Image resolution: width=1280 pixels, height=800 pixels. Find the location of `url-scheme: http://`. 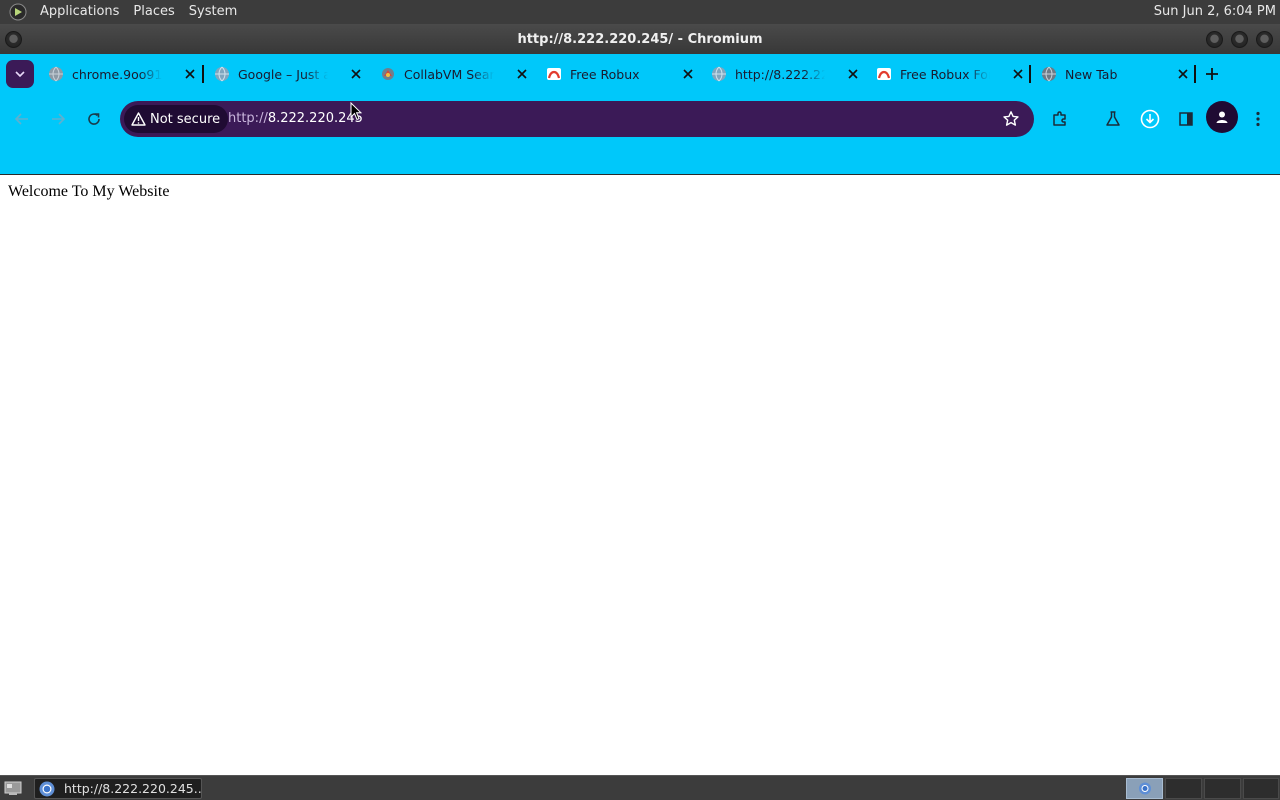

url-scheme: http:// is located at coordinates (248, 118).